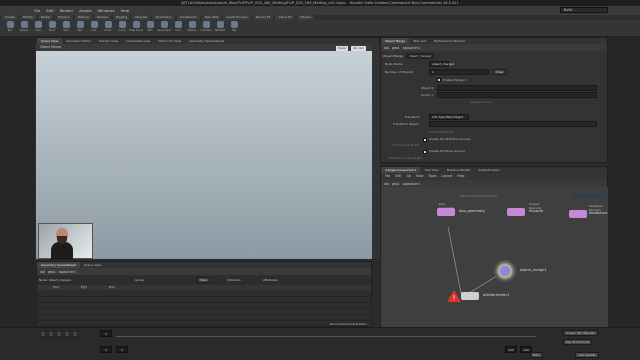  I want to click on transform-select: Into Specified Object, so click(449, 117).